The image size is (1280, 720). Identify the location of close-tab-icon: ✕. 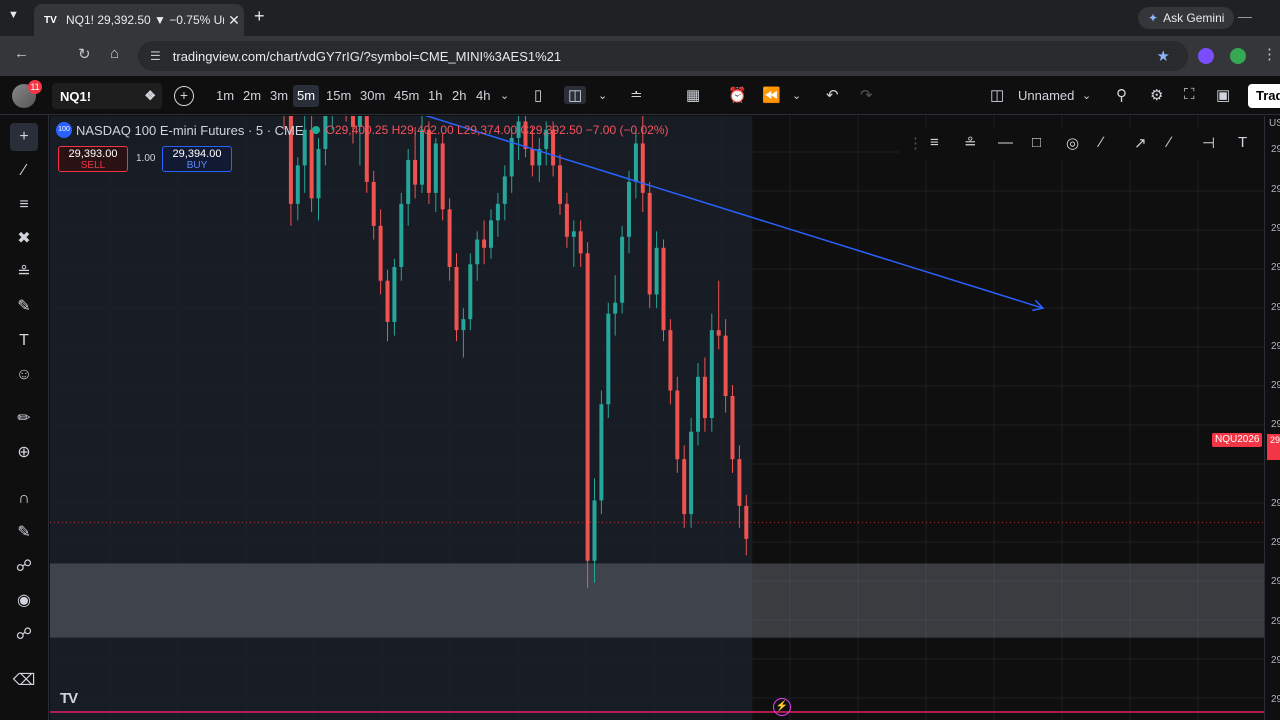
(234, 20).